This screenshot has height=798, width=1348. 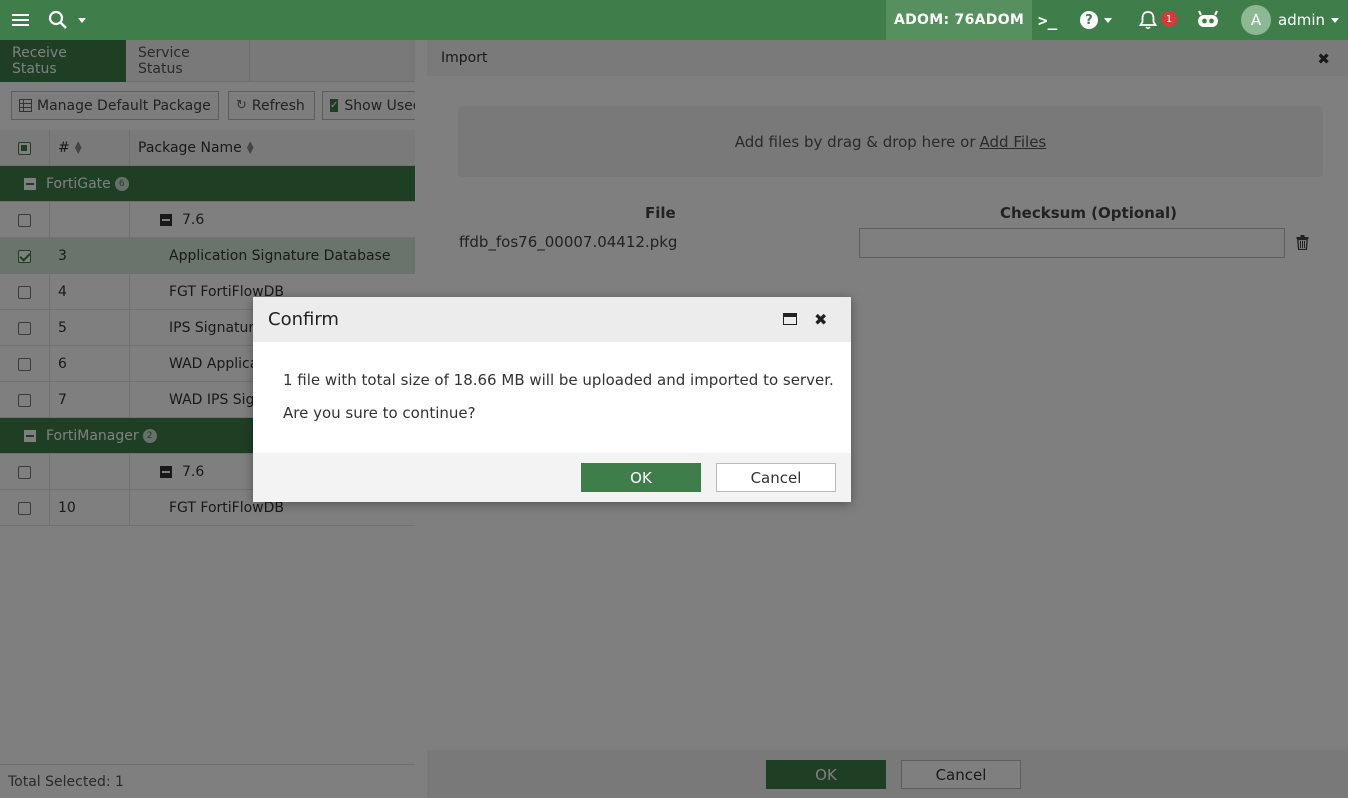 What do you see at coordinates (790, 319) in the screenshot?
I see `maximize-icon` at bounding box center [790, 319].